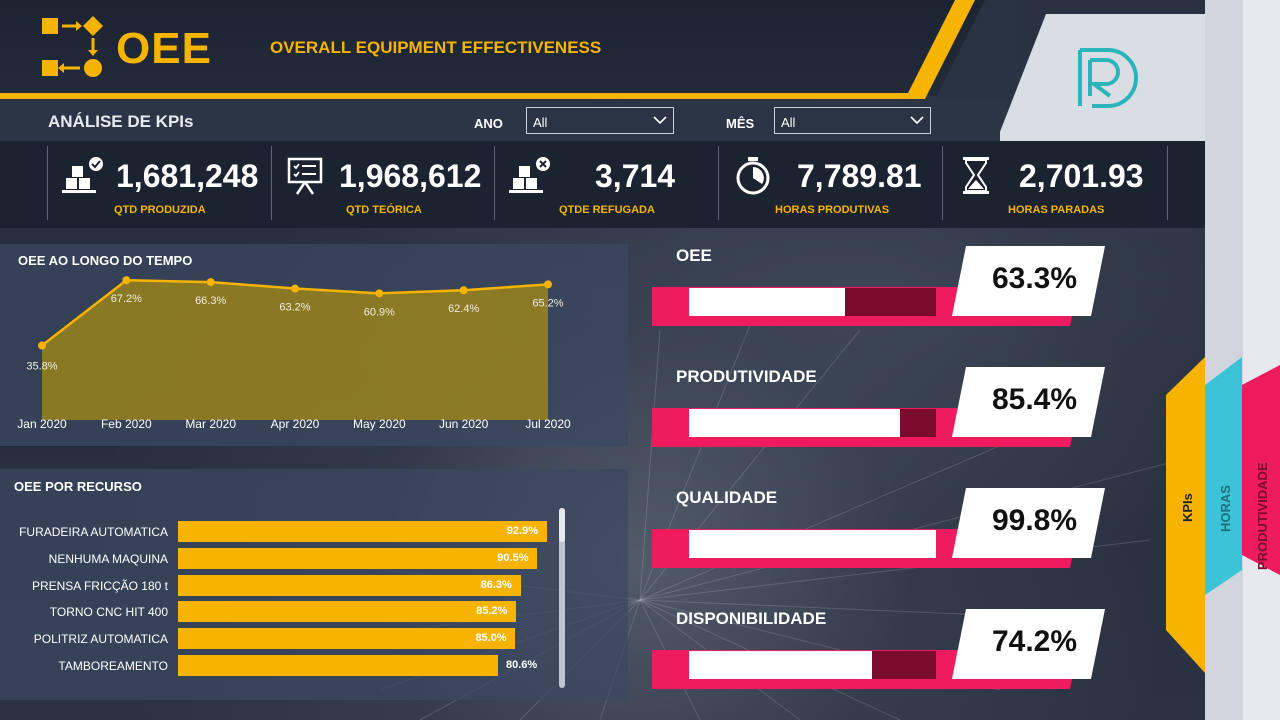 This screenshot has width=1280, height=720. I want to click on year-filter-value: All, so click(540, 122).